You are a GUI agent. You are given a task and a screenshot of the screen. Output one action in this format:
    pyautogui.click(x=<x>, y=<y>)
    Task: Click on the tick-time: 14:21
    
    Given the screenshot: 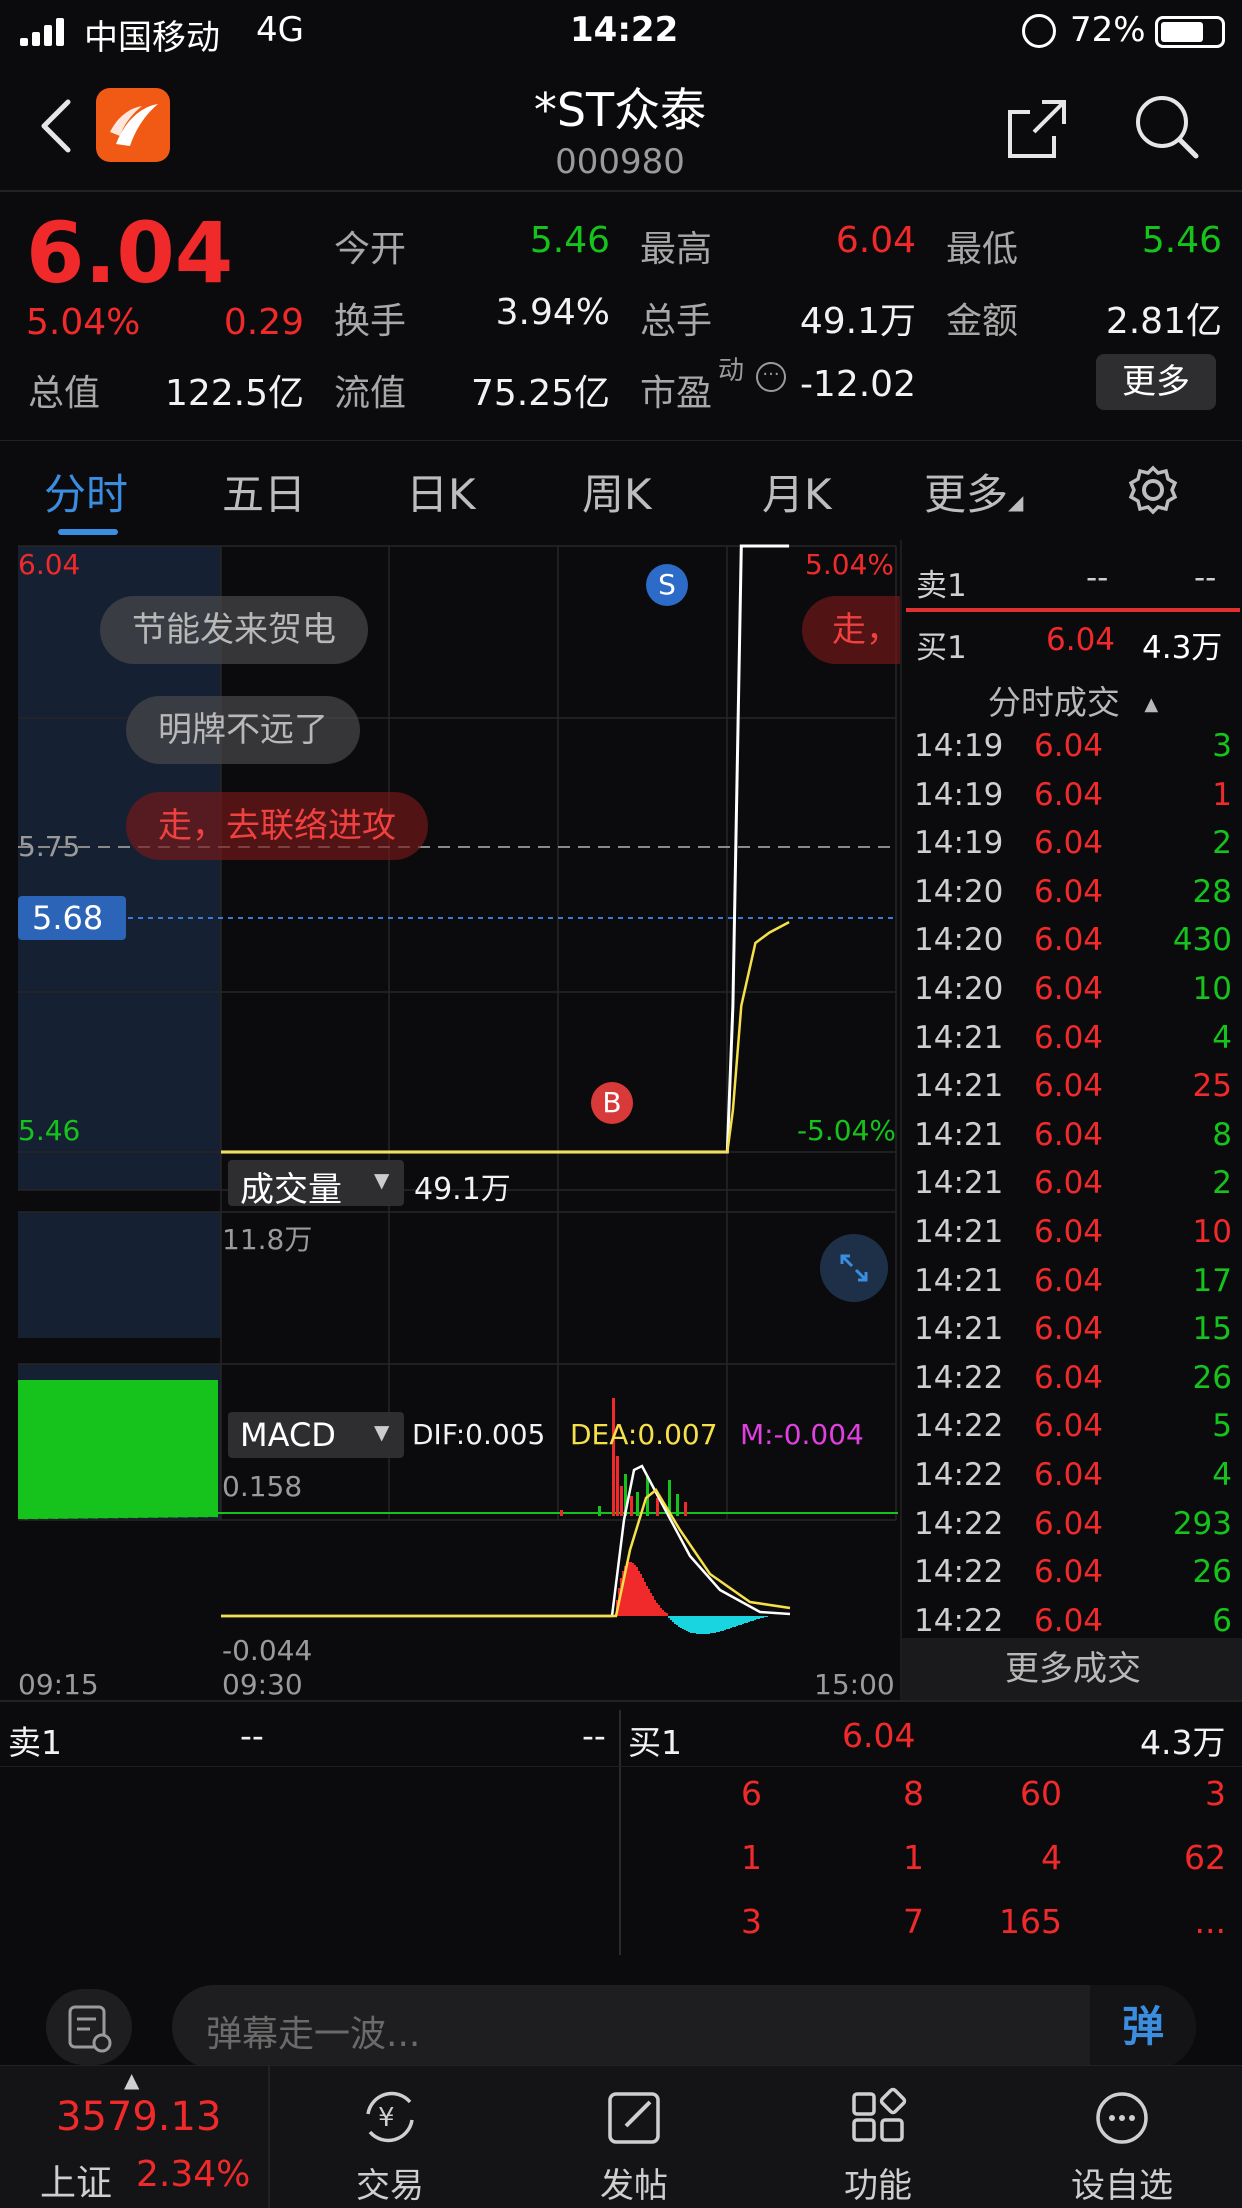 What is the action you would take?
    pyautogui.click(x=959, y=1037)
    